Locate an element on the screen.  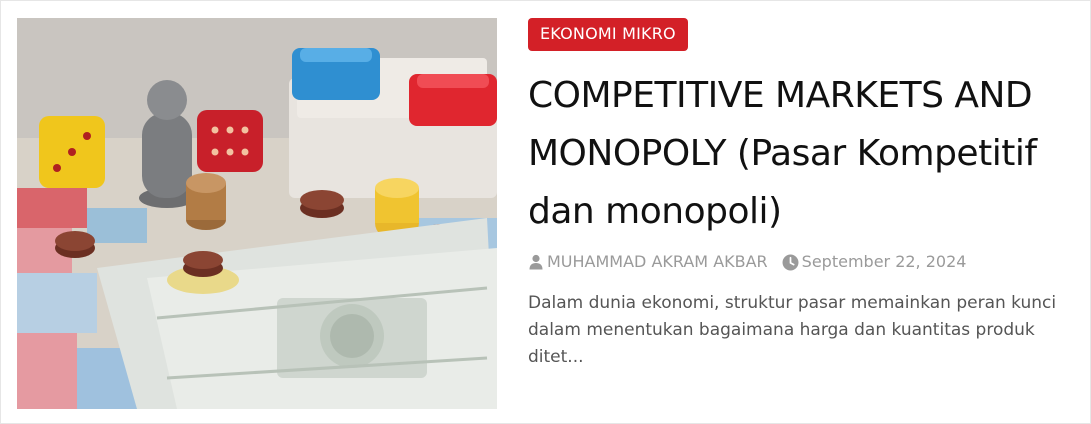
date-meta: September 22, 2024 is located at coordinates (874, 262).